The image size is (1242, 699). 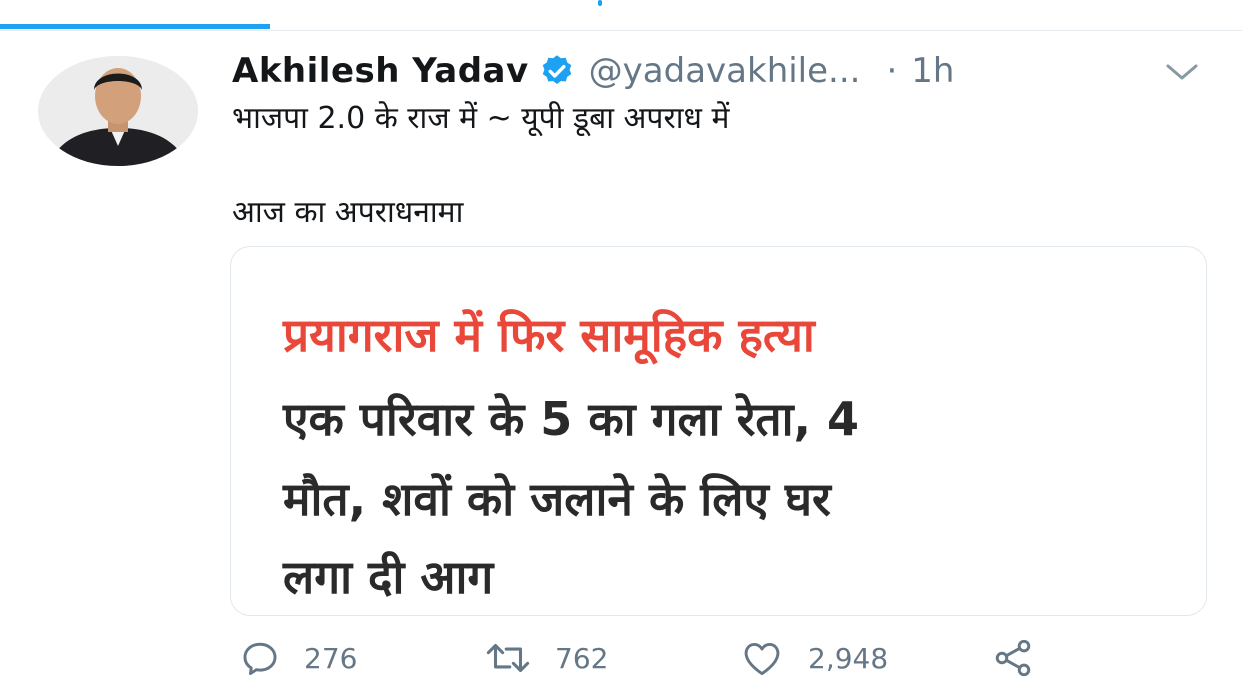 What do you see at coordinates (571, 419) in the screenshot?
I see `media-body-line-1: एक परिवार के 5 का गला रेता, 4` at bounding box center [571, 419].